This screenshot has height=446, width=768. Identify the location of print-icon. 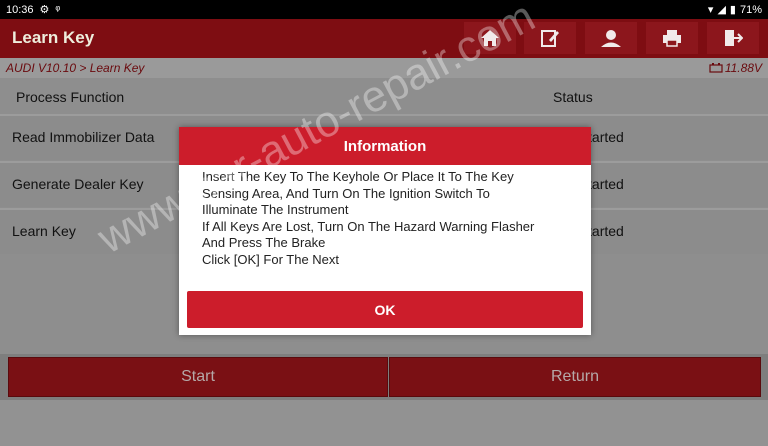
(672, 38).